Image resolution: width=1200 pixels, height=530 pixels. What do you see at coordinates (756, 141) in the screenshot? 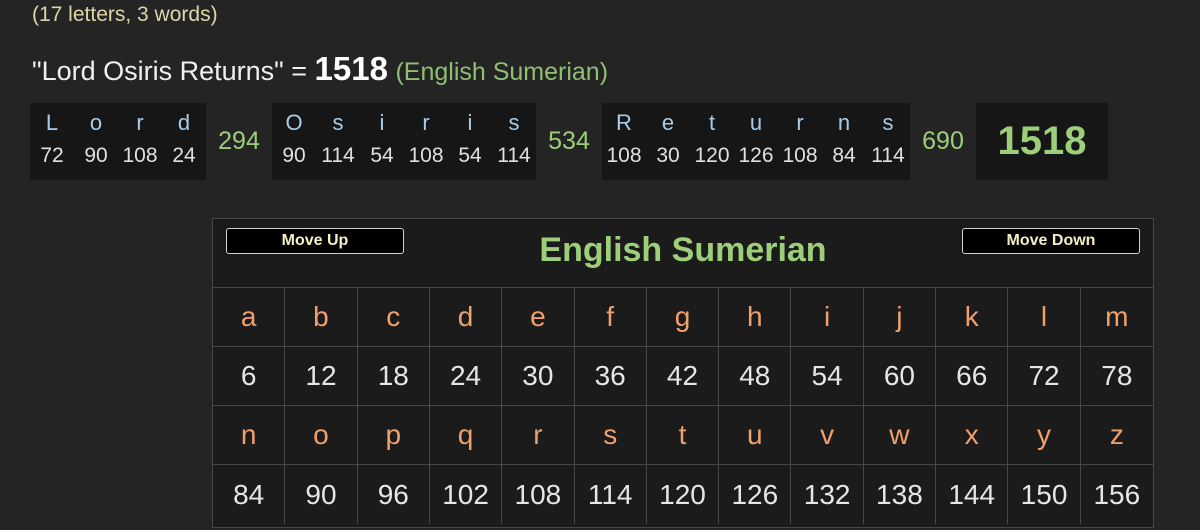
I see `word-block: R 108 e 30 t 120 u 126 r 108 n 84 s 114` at bounding box center [756, 141].